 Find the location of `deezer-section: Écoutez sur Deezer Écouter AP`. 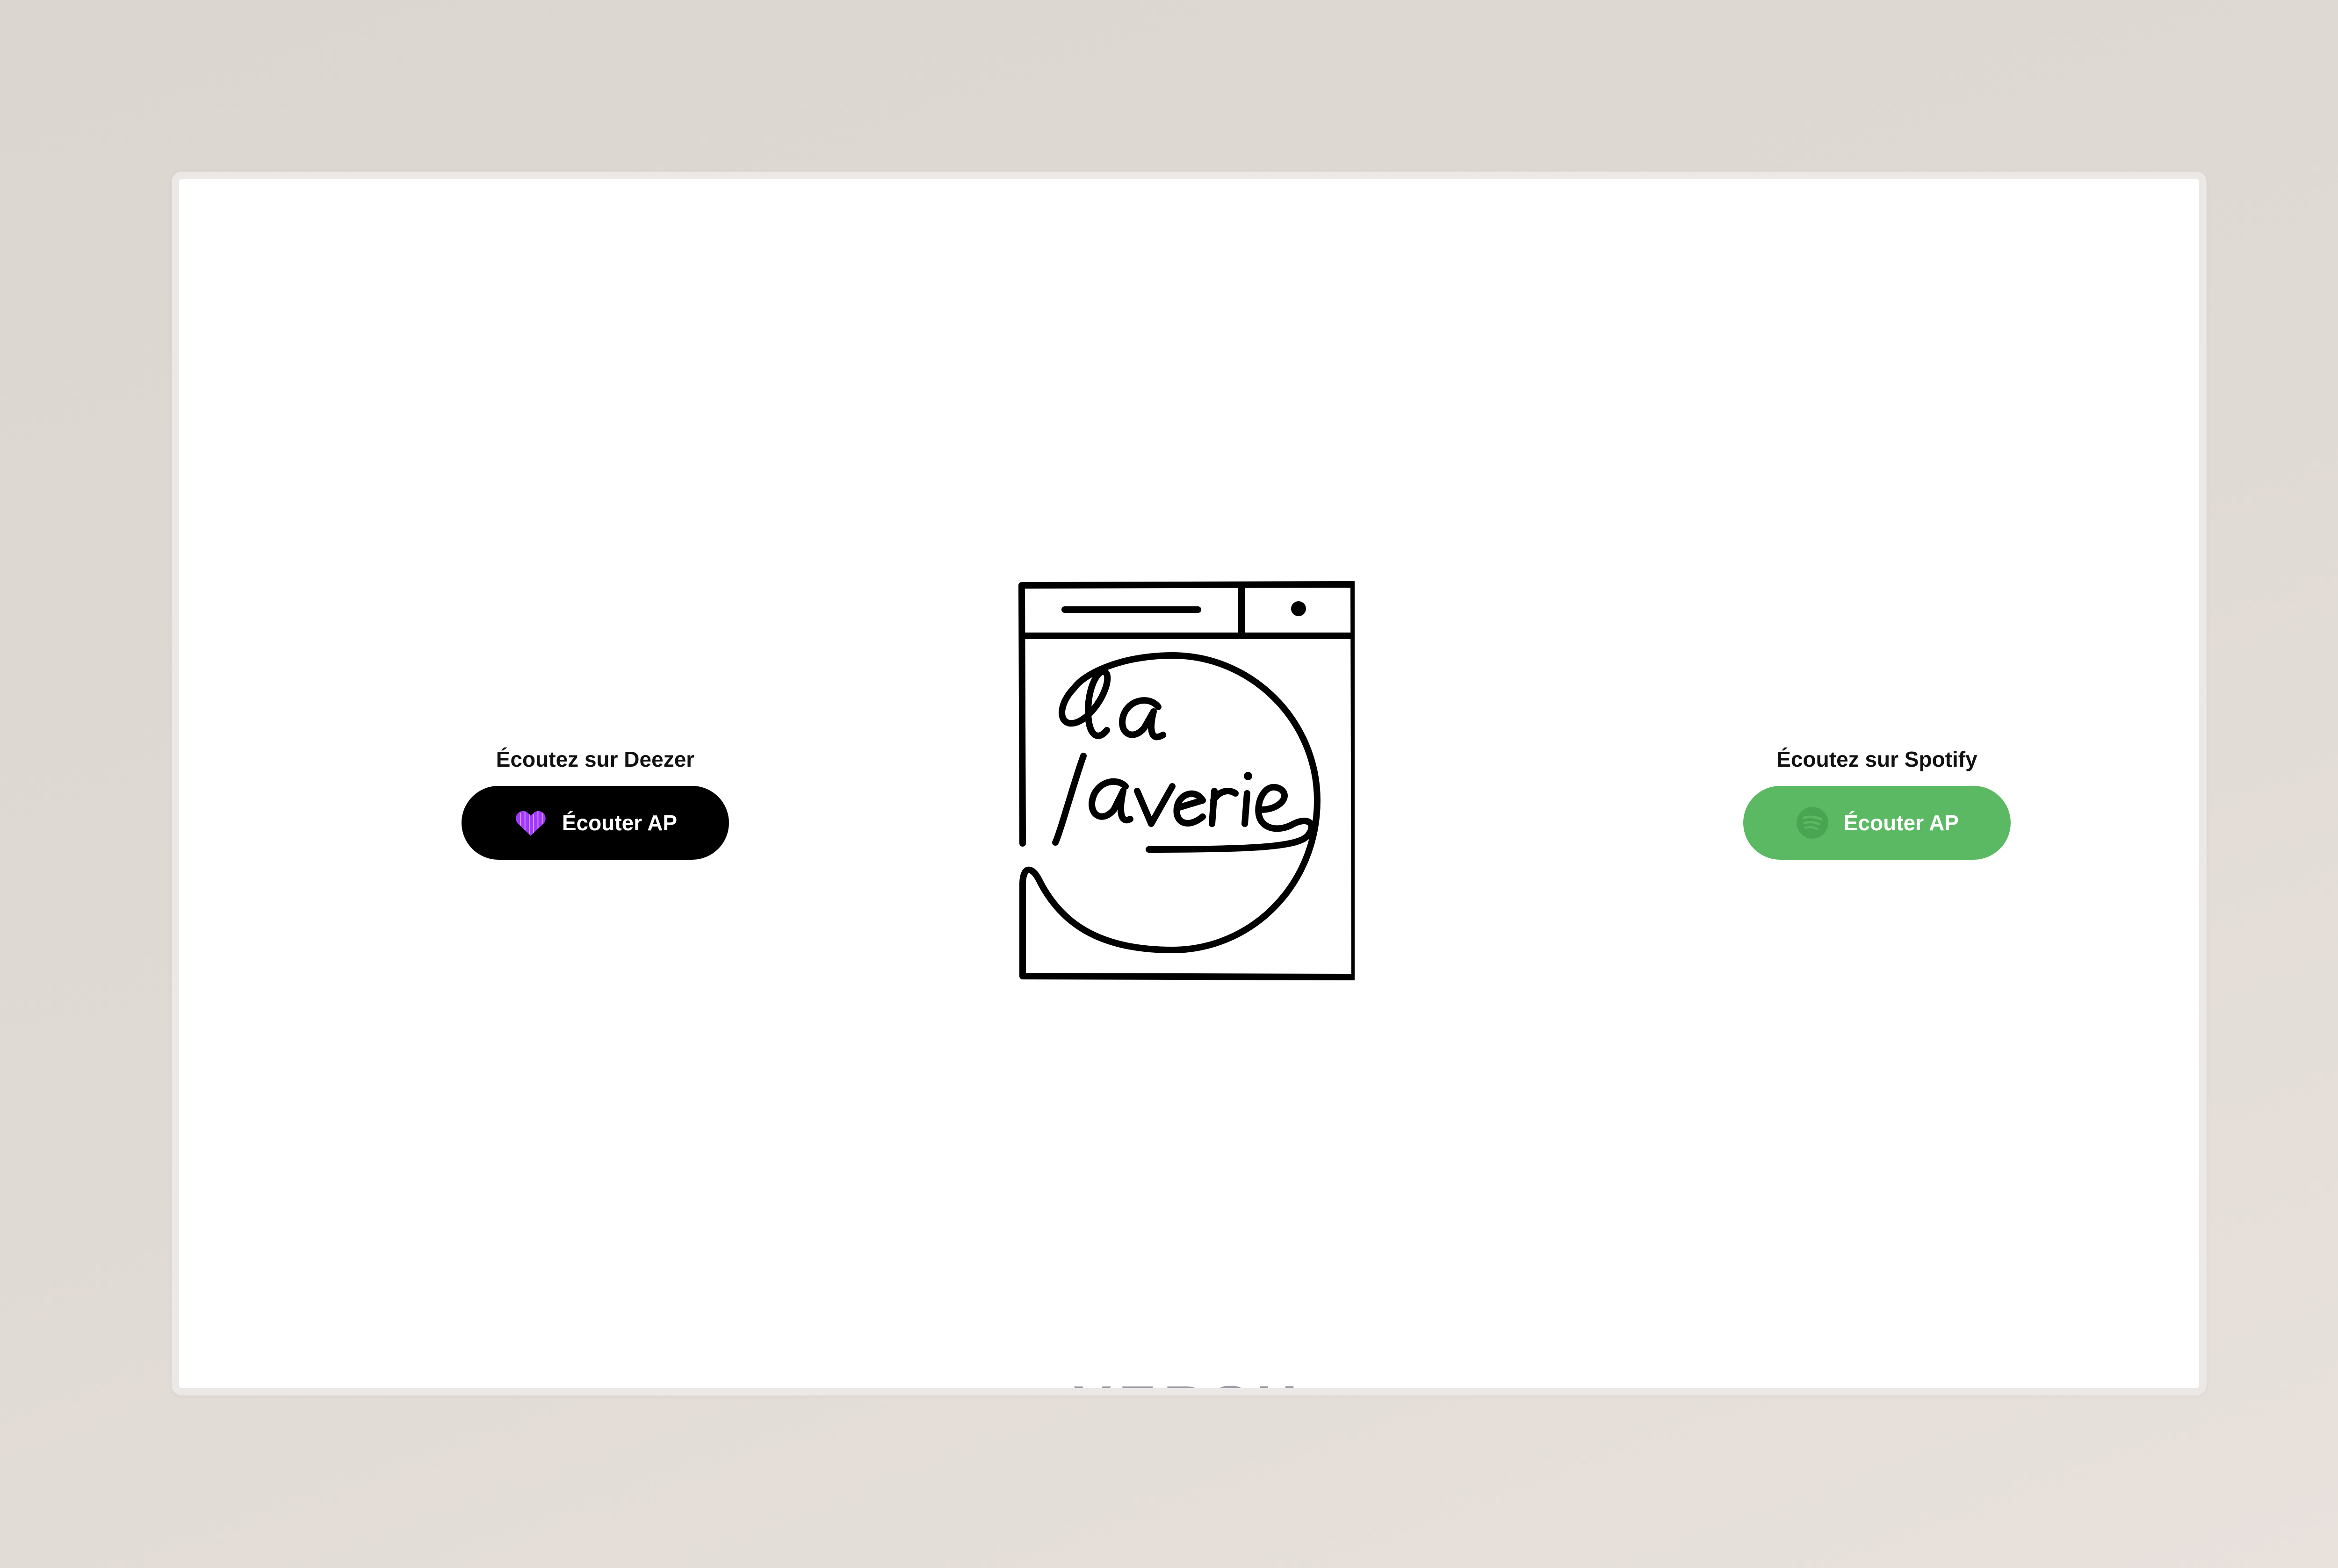

deezer-section: Écoutez sur Deezer Écouter AP is located at coordinates (596, 803).